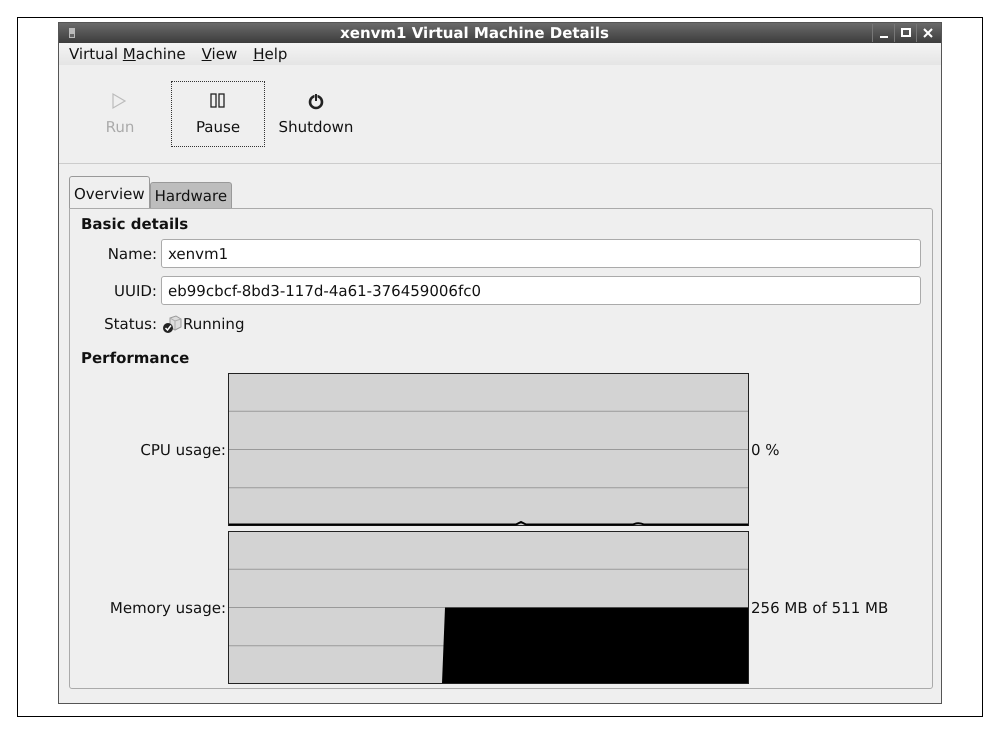  What do you see at coordinates (182, 449) in the screenshot?
I see `graph-label: CPU usage:` at bounding box center [182, 449].